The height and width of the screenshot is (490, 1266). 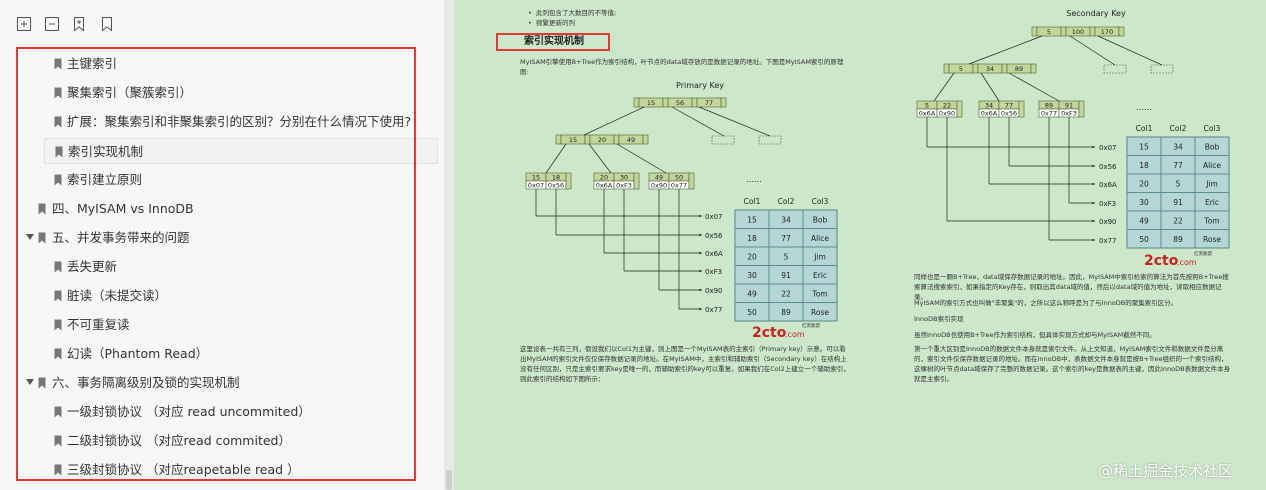 I want to click on outline-item-label: 扩展：聚集索引和非聚集索引的区别？分别在什么情况下使用?, so click(x=239, y=121).